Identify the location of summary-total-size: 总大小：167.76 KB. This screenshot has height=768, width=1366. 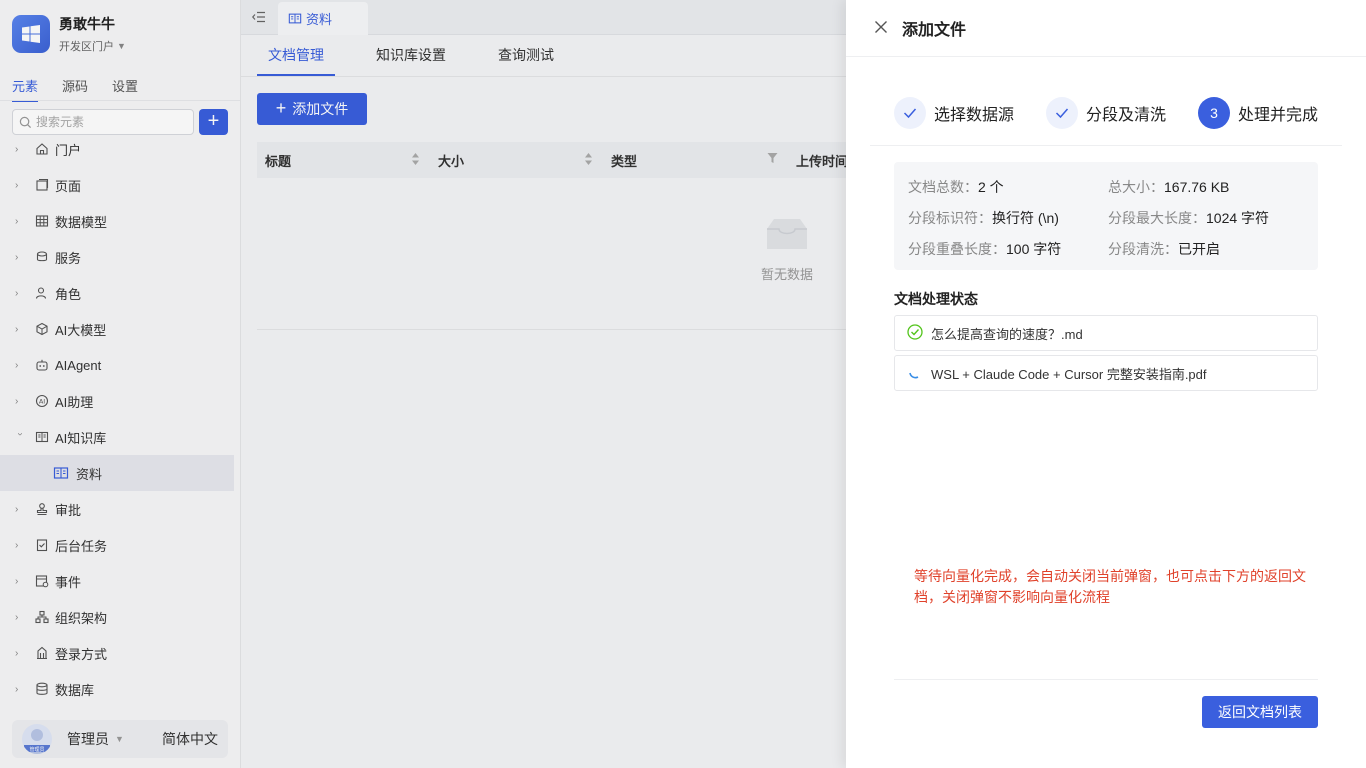
(1168, 187).